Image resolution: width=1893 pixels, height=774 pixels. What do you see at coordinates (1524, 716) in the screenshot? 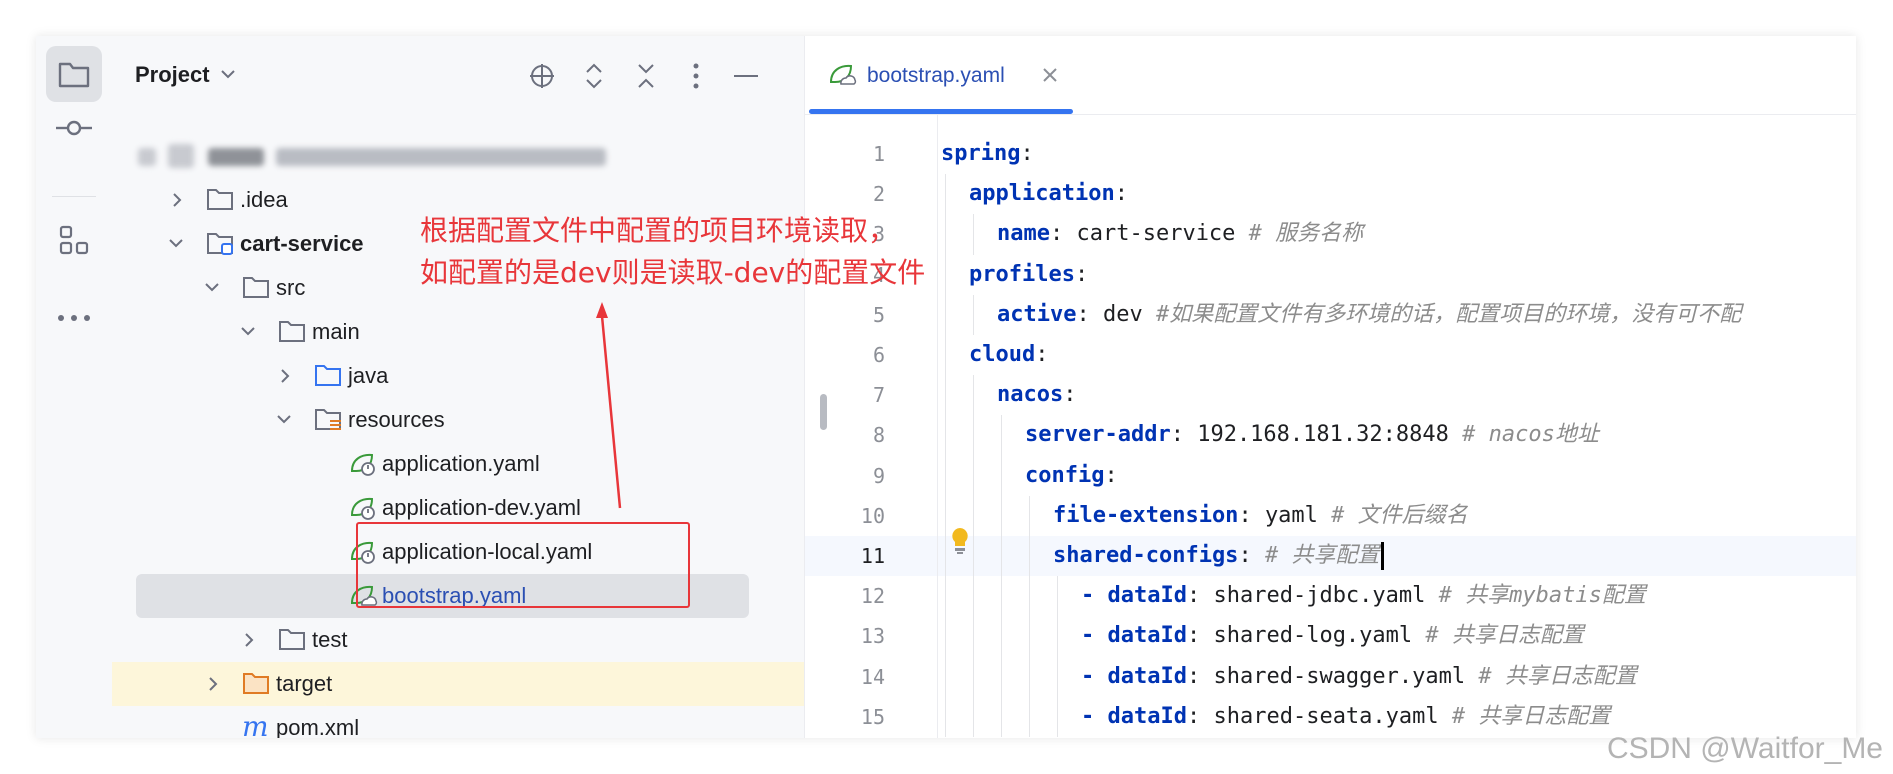
I see `yaml-comment: # 共享日志配置` at bounding box center [1524, 716].